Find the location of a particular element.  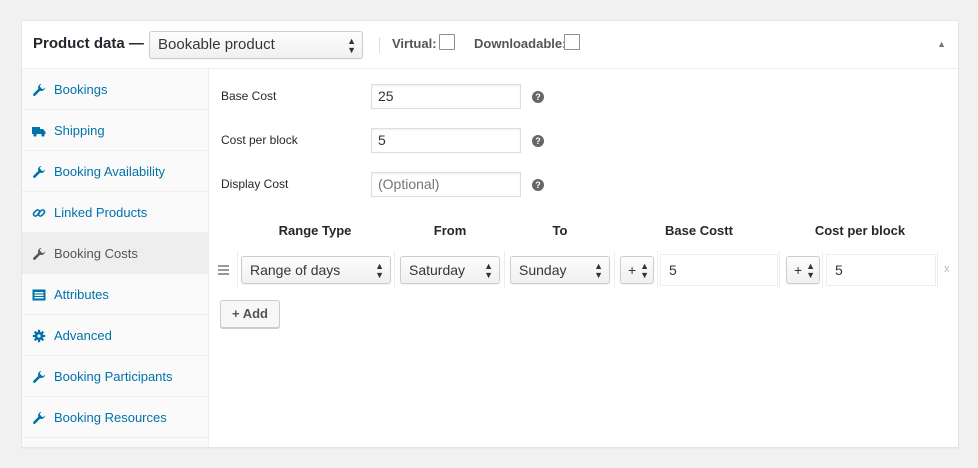

column-header-from: From is located at coordinates (450, 230).